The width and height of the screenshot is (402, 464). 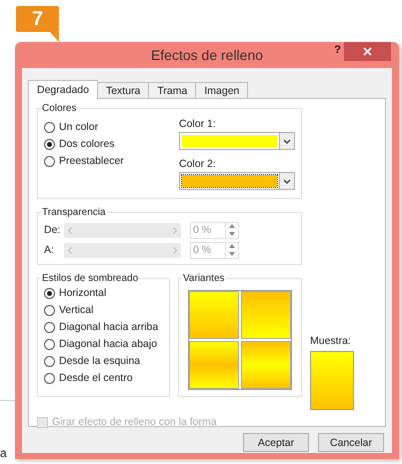 I want to click on step-number-badge: 7, so click(x=37, y=19).